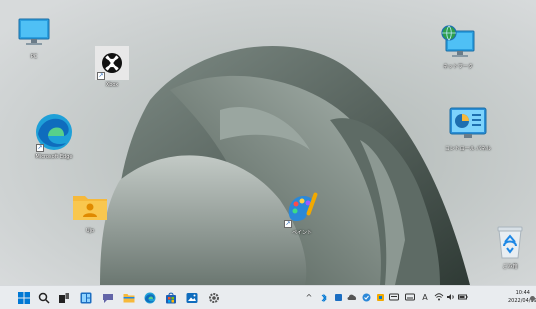 Image resolution: width=536 pixels, height=309 pixels. I want to click on clock: 10:44 2022/04/19, so click(522, 297).